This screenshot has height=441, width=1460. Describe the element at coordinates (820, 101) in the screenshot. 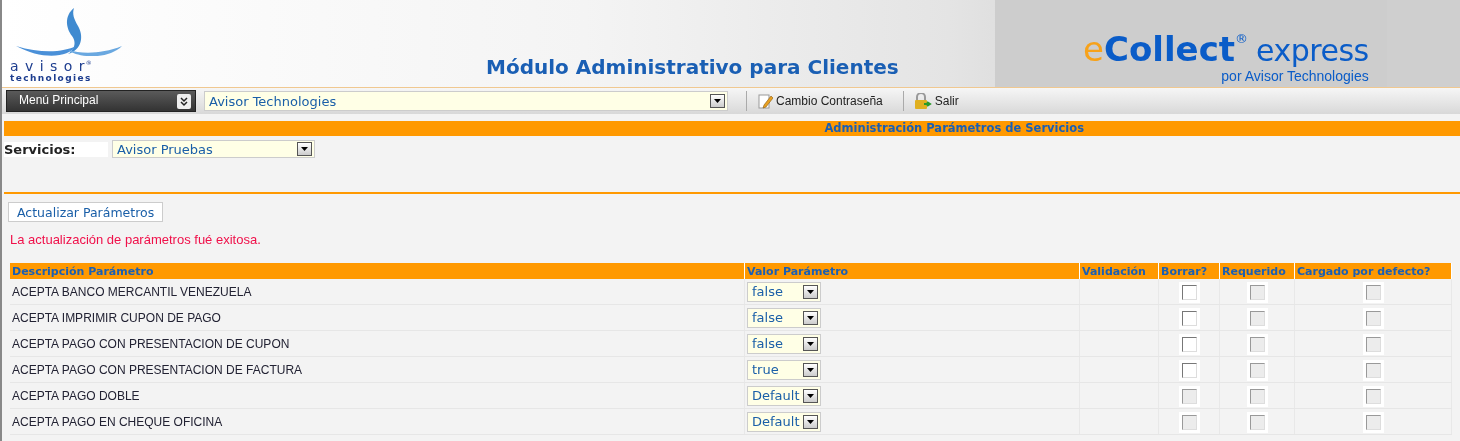

I see `change-password-link: Cambio Contraseña` at that location.